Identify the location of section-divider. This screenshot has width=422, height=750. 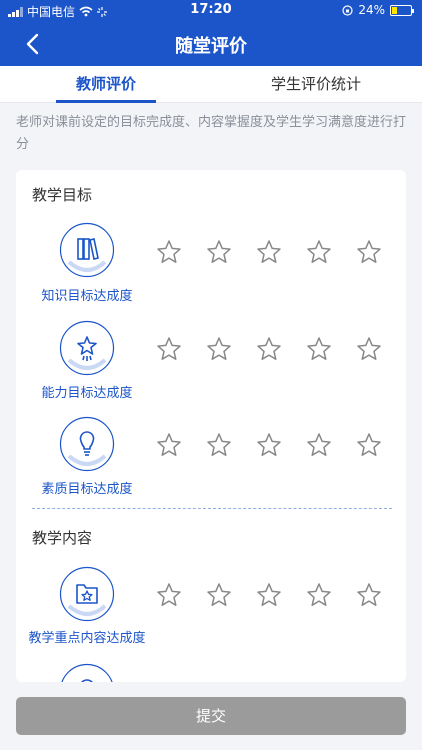
(212, 508).